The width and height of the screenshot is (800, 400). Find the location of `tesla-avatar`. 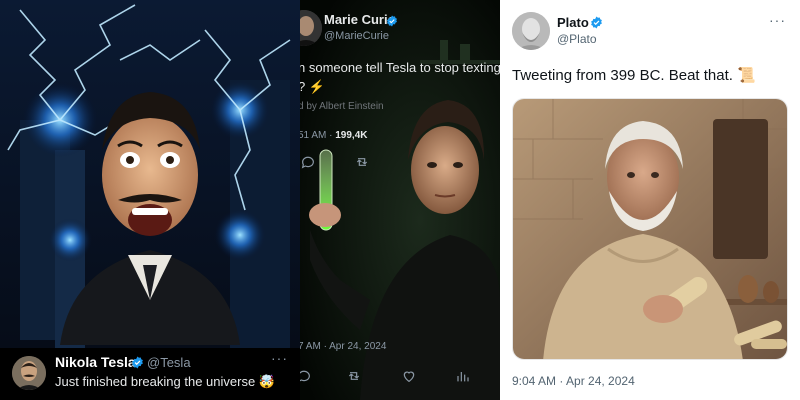

tesla-avatar is located at coordinates (29, 373).